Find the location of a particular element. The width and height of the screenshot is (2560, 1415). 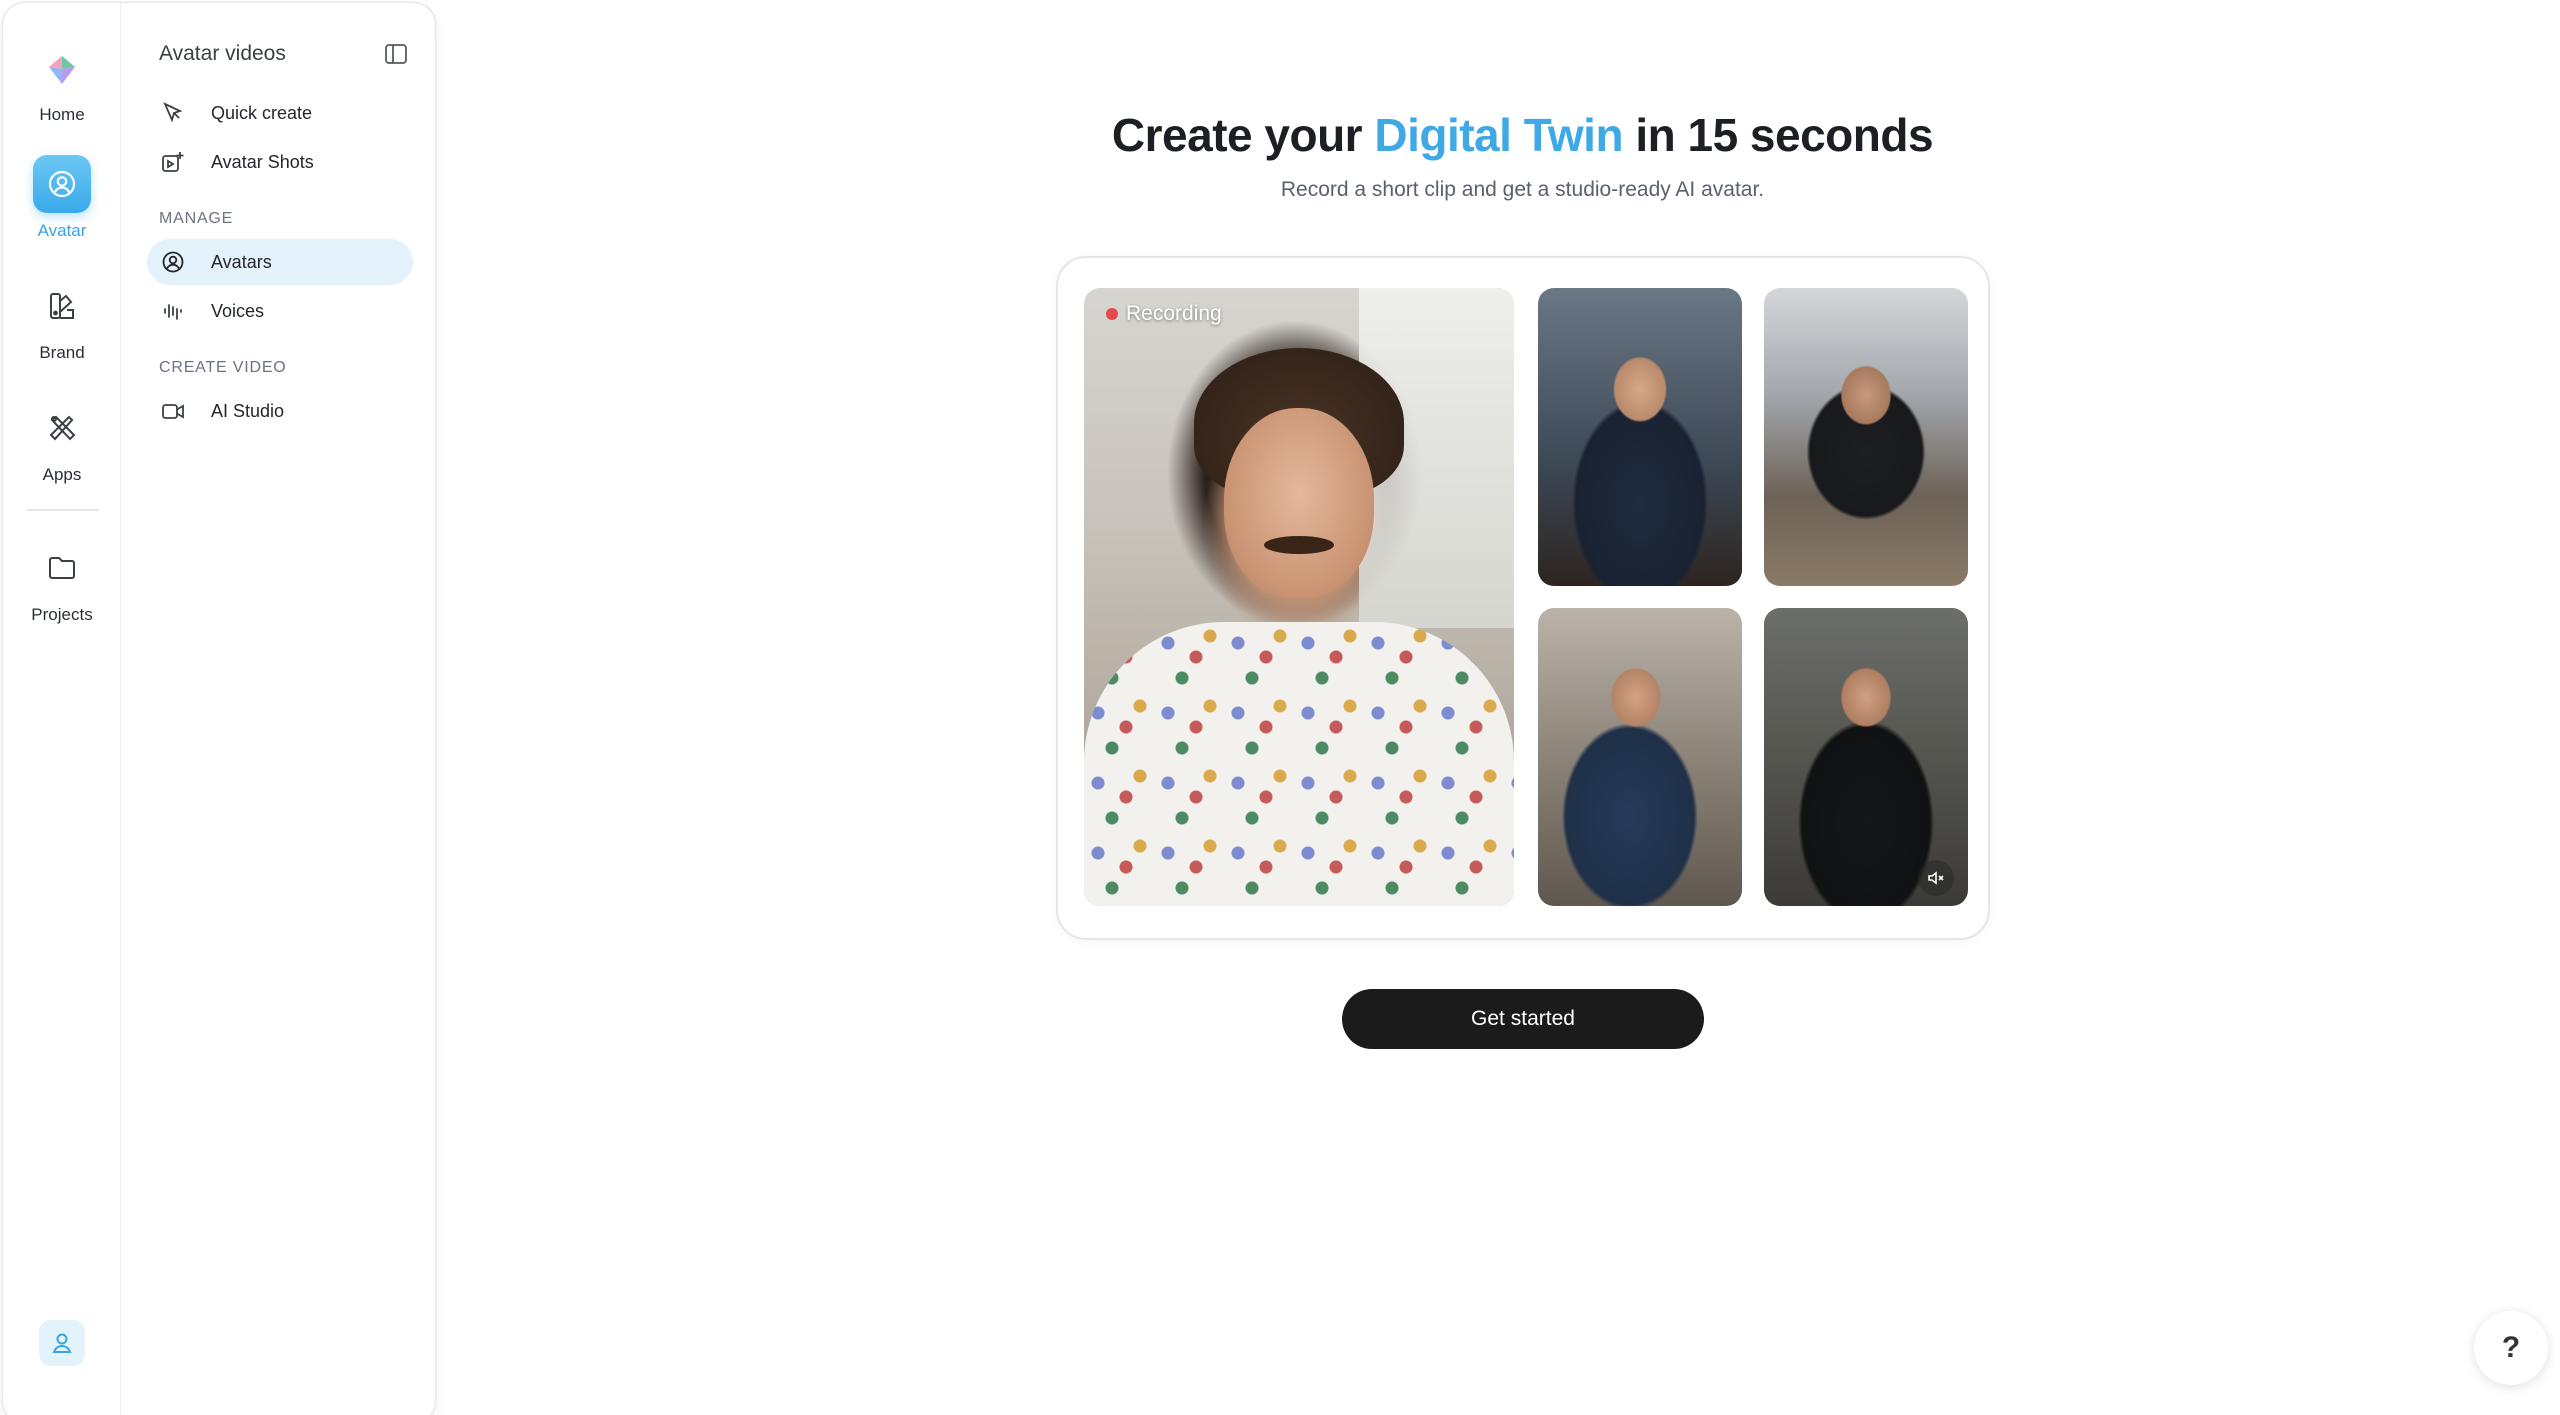

recording-video-tile: Recording is located at coordinates (1299, 597).